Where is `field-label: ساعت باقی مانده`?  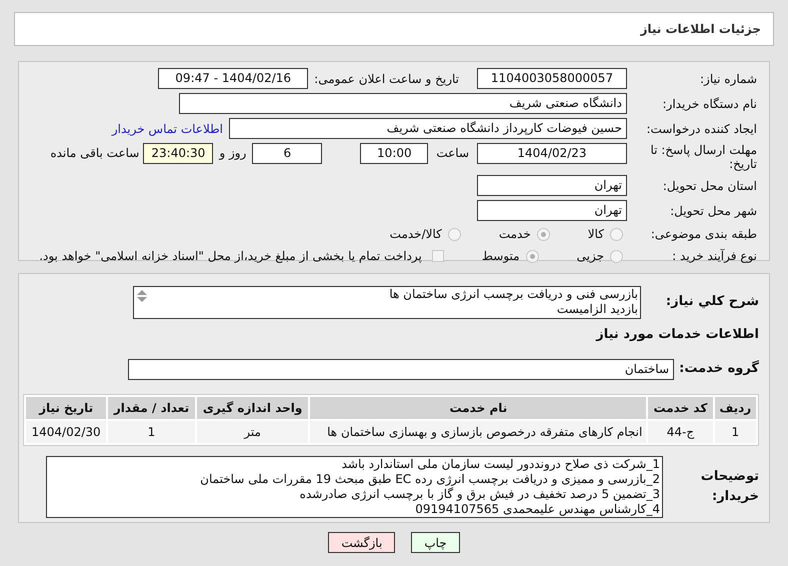
field-label: ساعت باقی مانده is located at coordinates (95, 153).